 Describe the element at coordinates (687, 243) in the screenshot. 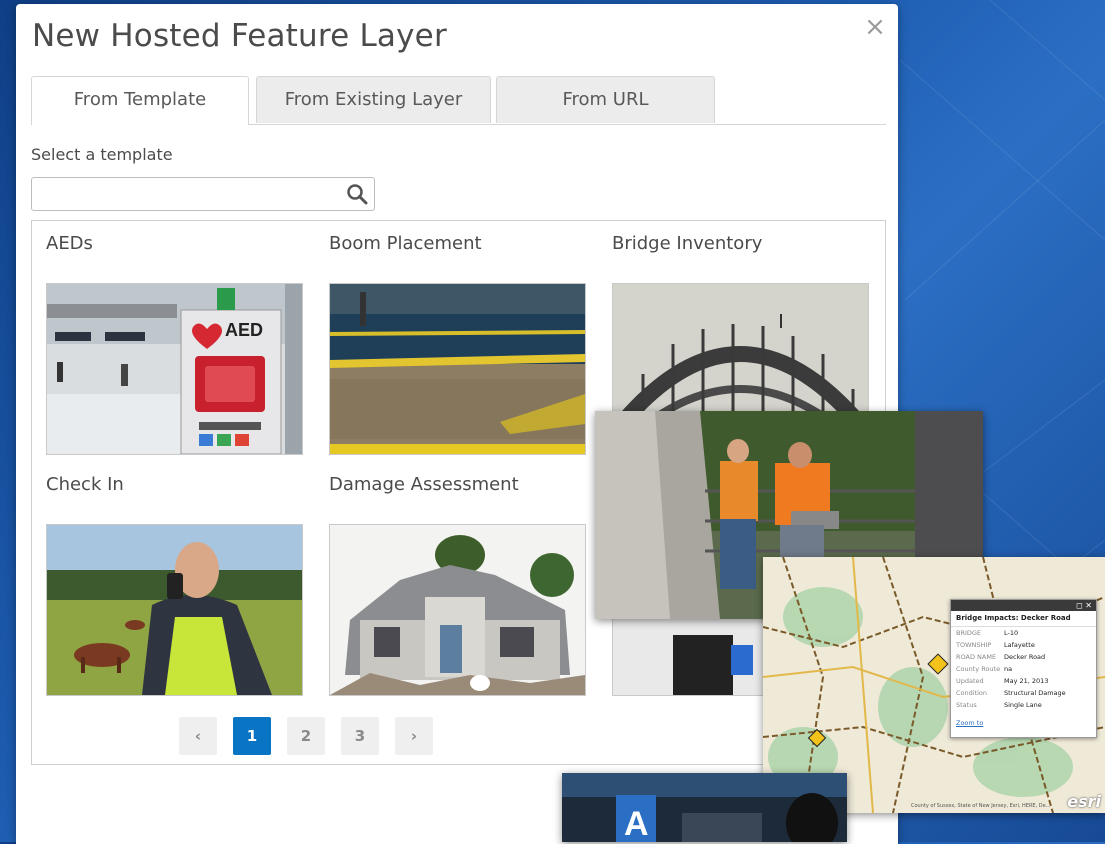

I see `template-title: Bridge Inventory` at that location.